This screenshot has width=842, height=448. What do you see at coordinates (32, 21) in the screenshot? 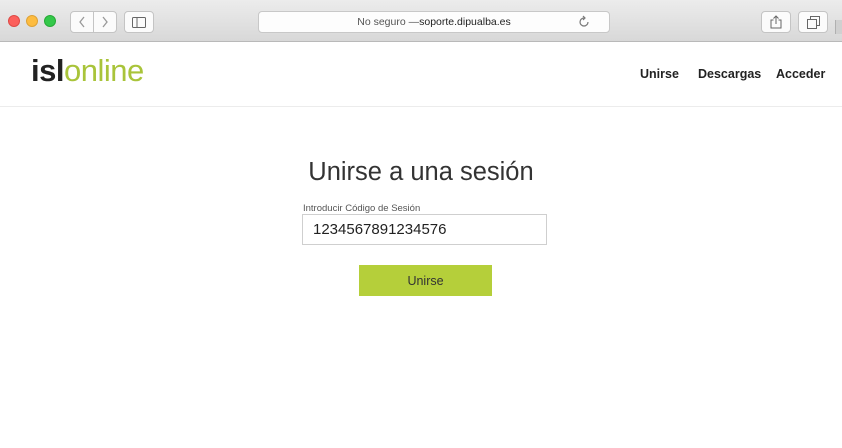
I see `minimize-window-button` at bounding box center [32, 21].